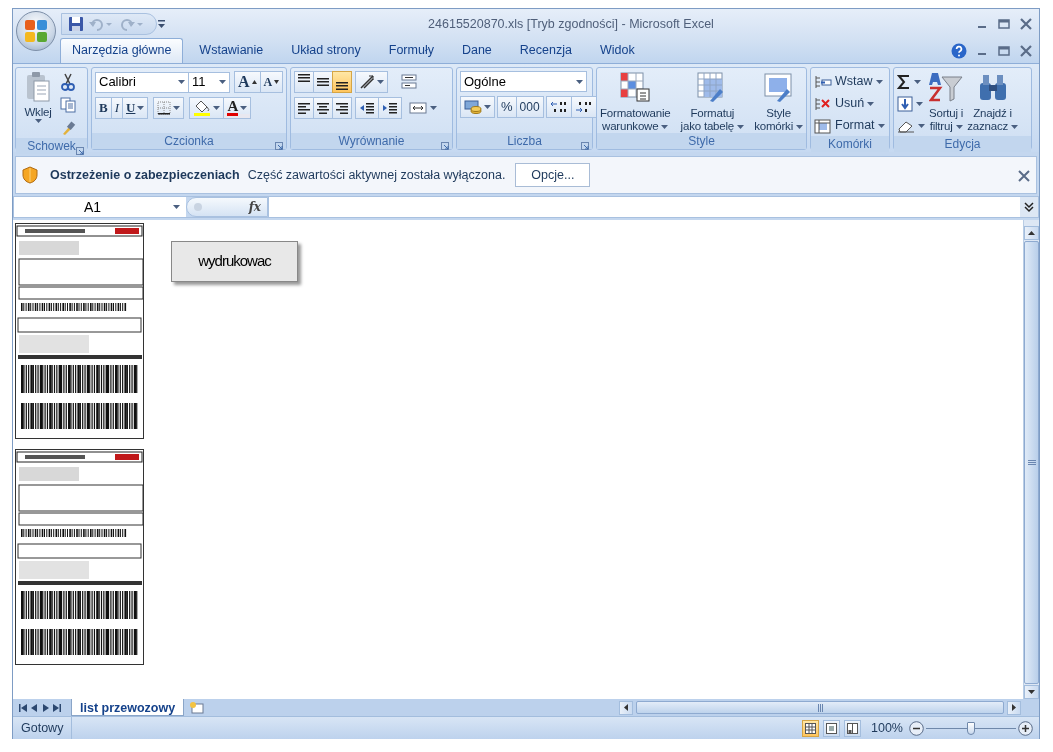 This screenshot has height=752, width=1053. I want to click on shield-icon, so click(30, 175).